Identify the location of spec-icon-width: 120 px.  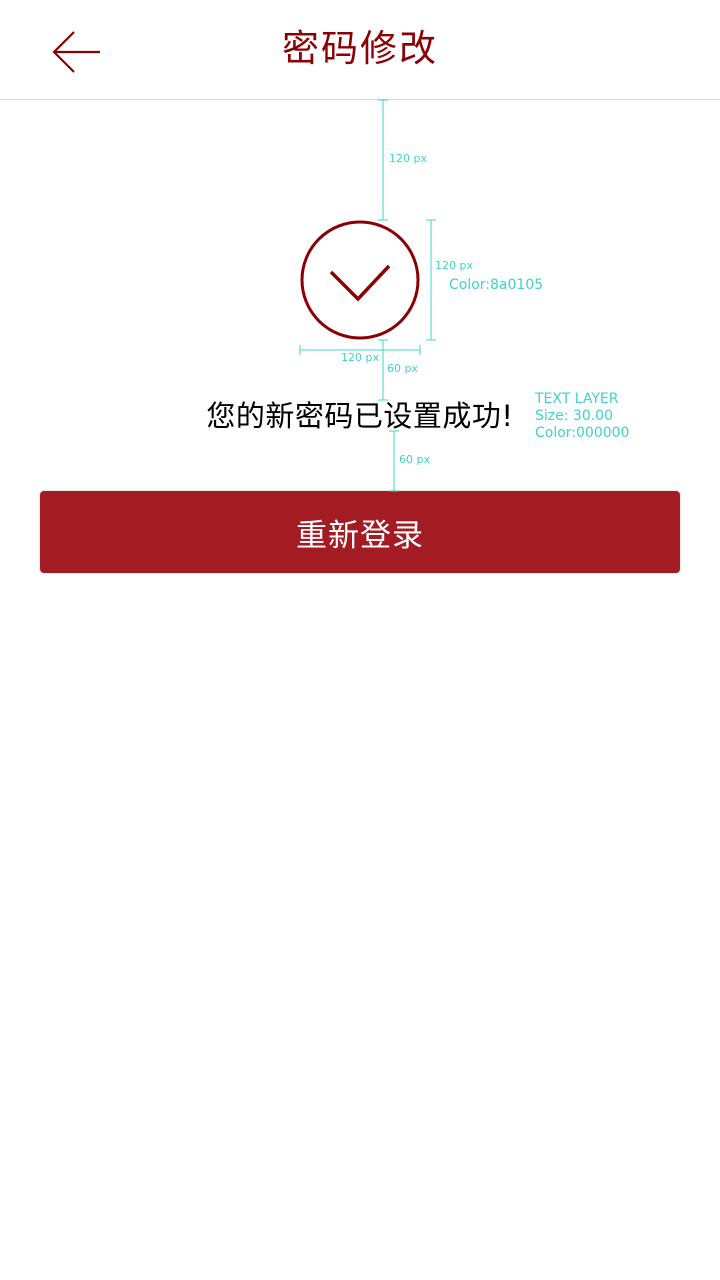
(360, 357).